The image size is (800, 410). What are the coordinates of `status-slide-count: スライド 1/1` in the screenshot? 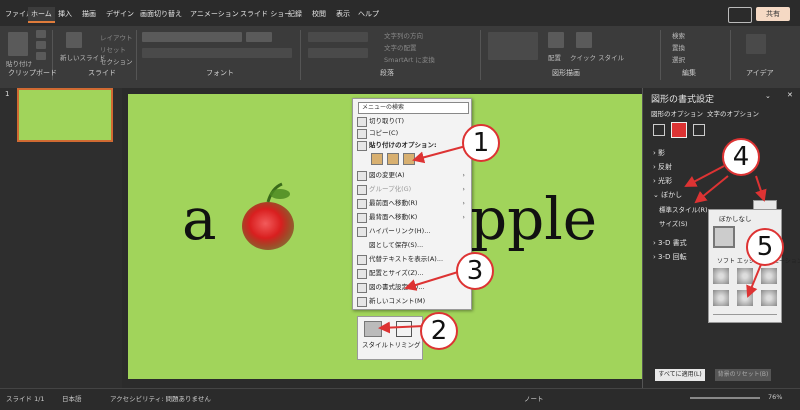 It's located at (25, 399).